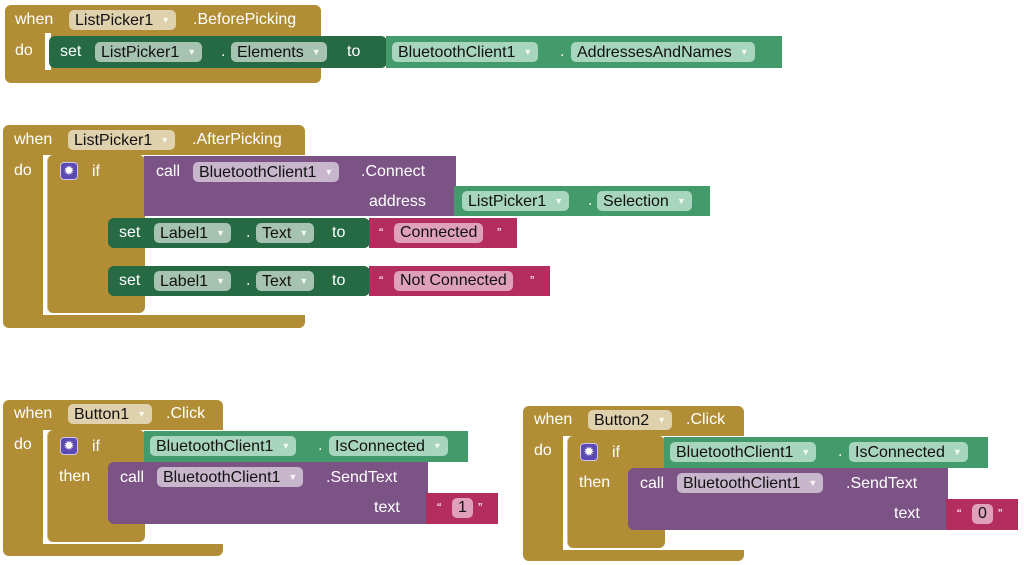  I want to click on text-value-field: 1, so click(462, 508).